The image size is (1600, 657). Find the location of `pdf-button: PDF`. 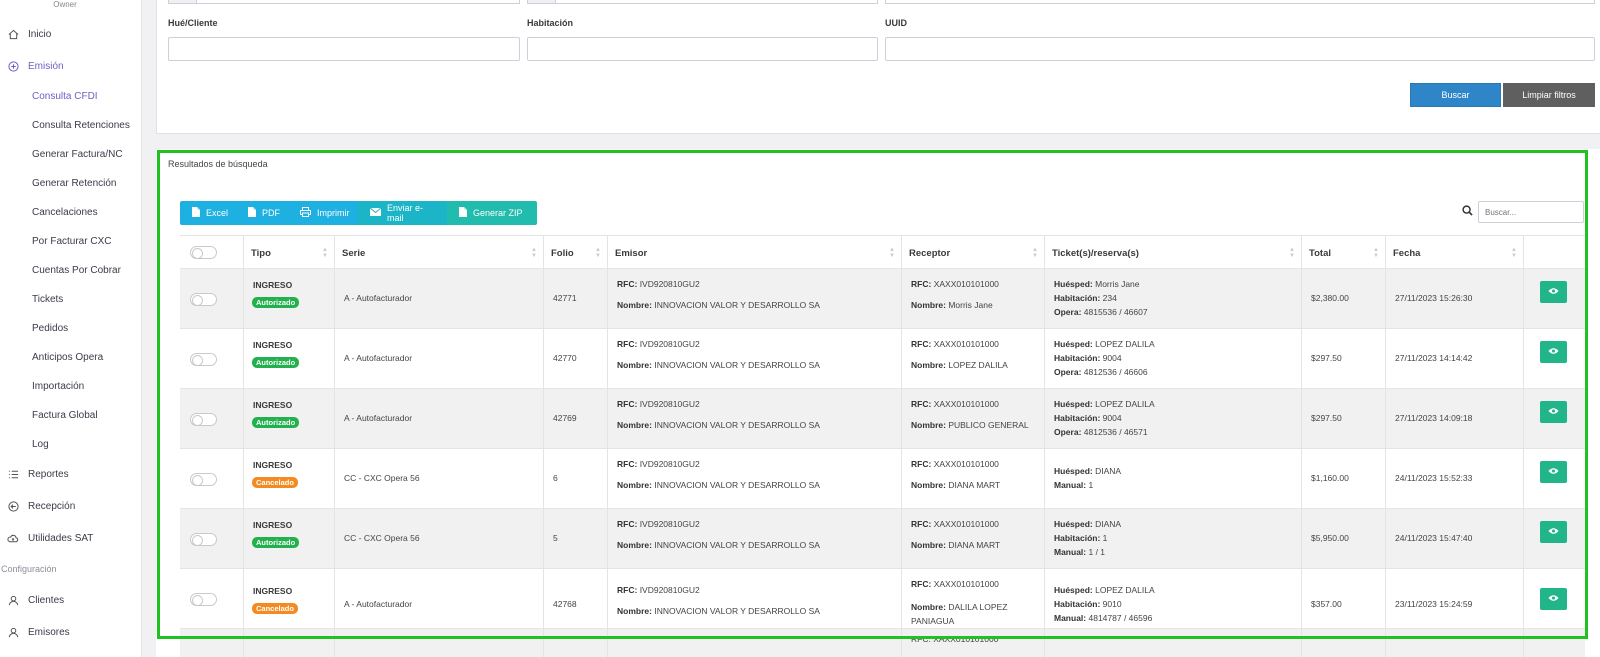

pdf-button: PDF is located at coordinates (262, 213).